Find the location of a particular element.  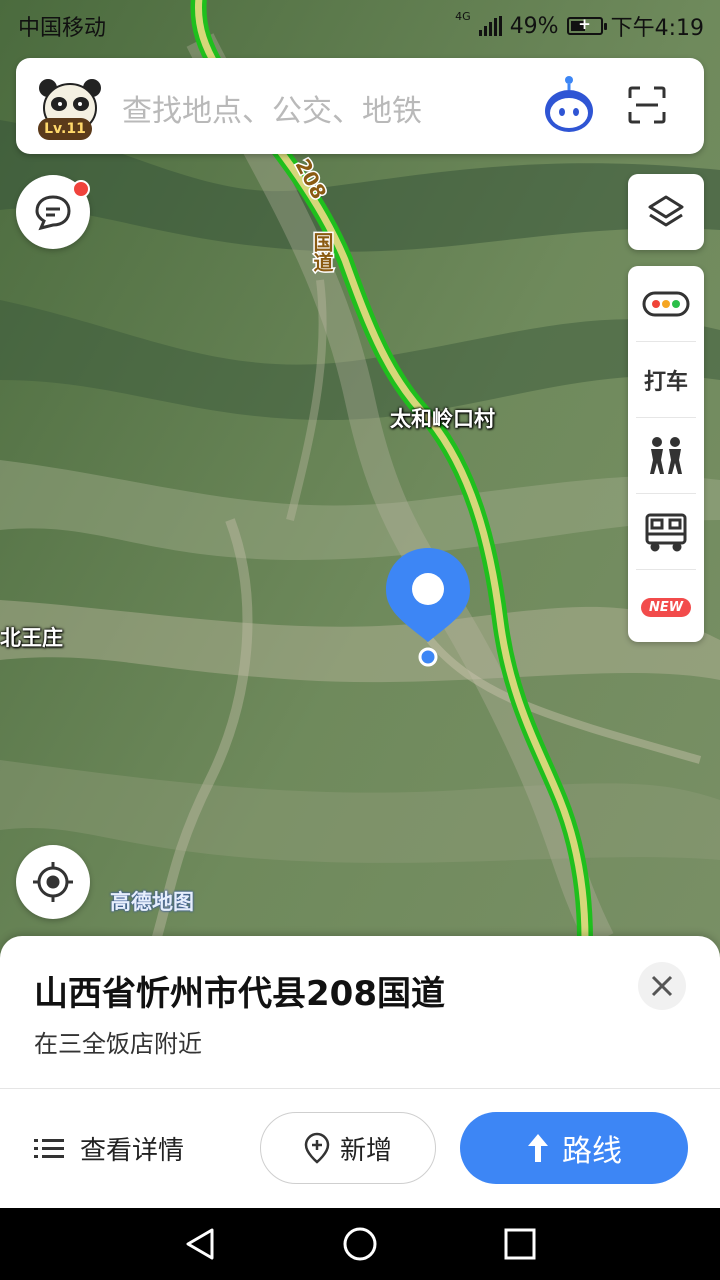

notification-dot is located at coordinates (81, 189).